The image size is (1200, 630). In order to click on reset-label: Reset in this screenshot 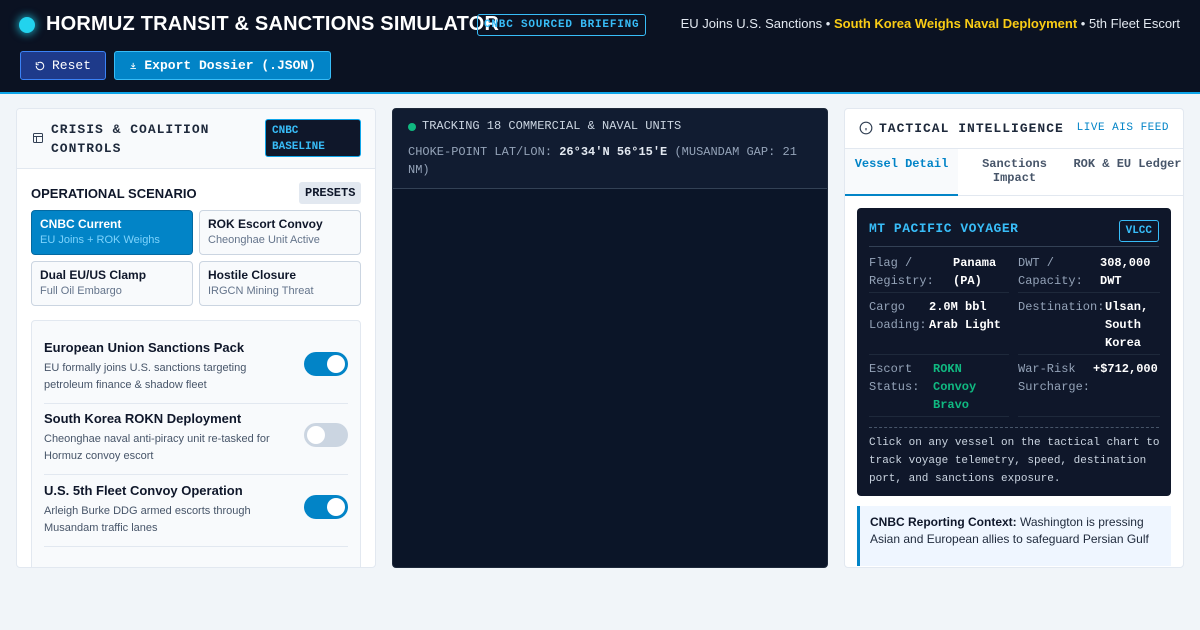, I will do `click(71, 65)`.